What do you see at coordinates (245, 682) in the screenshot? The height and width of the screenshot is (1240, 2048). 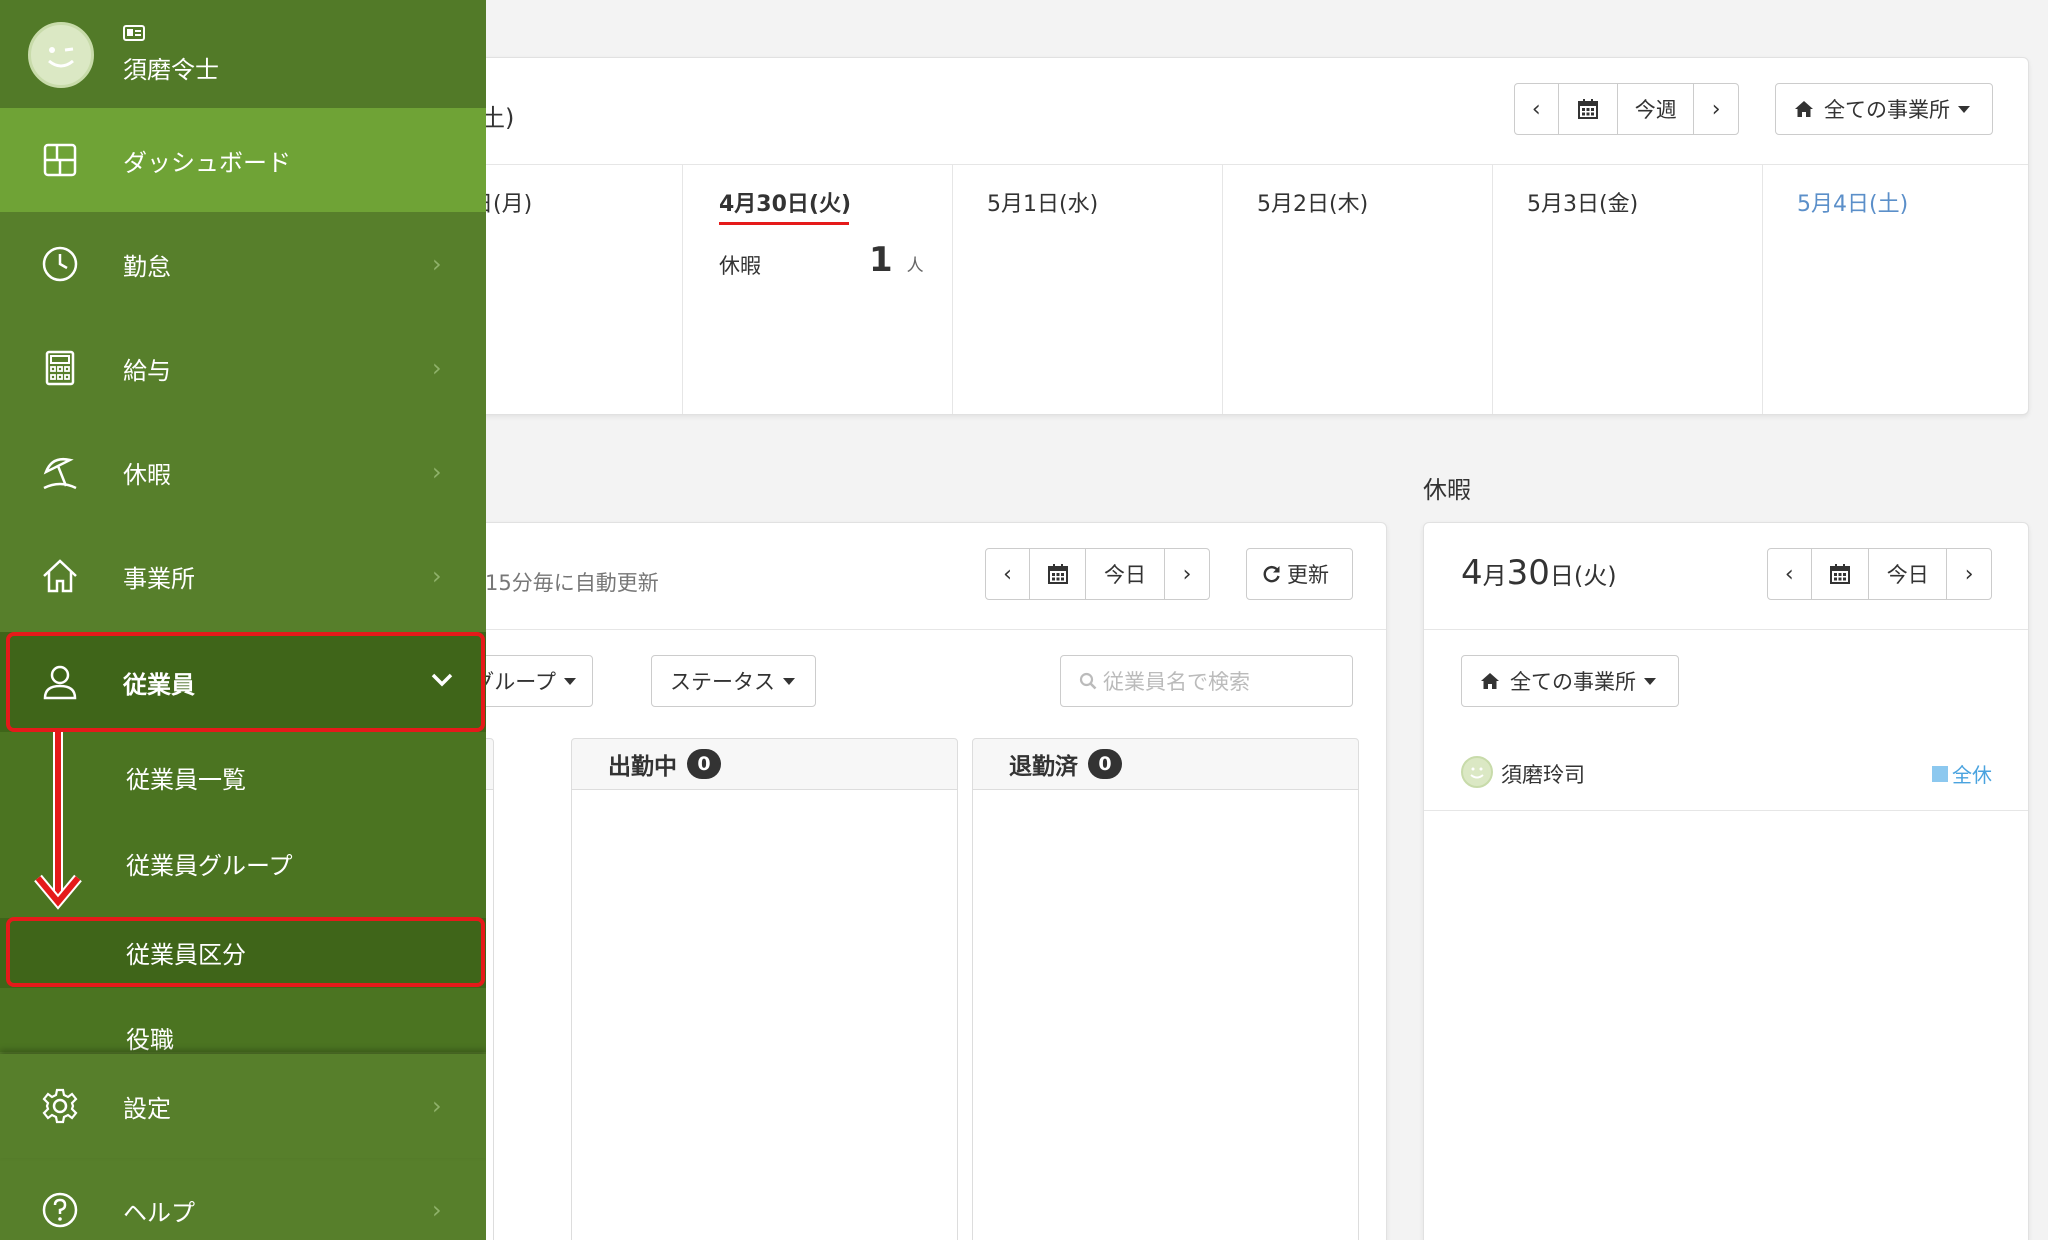 I see `highlight-employees` at bounding box center [245, 682].